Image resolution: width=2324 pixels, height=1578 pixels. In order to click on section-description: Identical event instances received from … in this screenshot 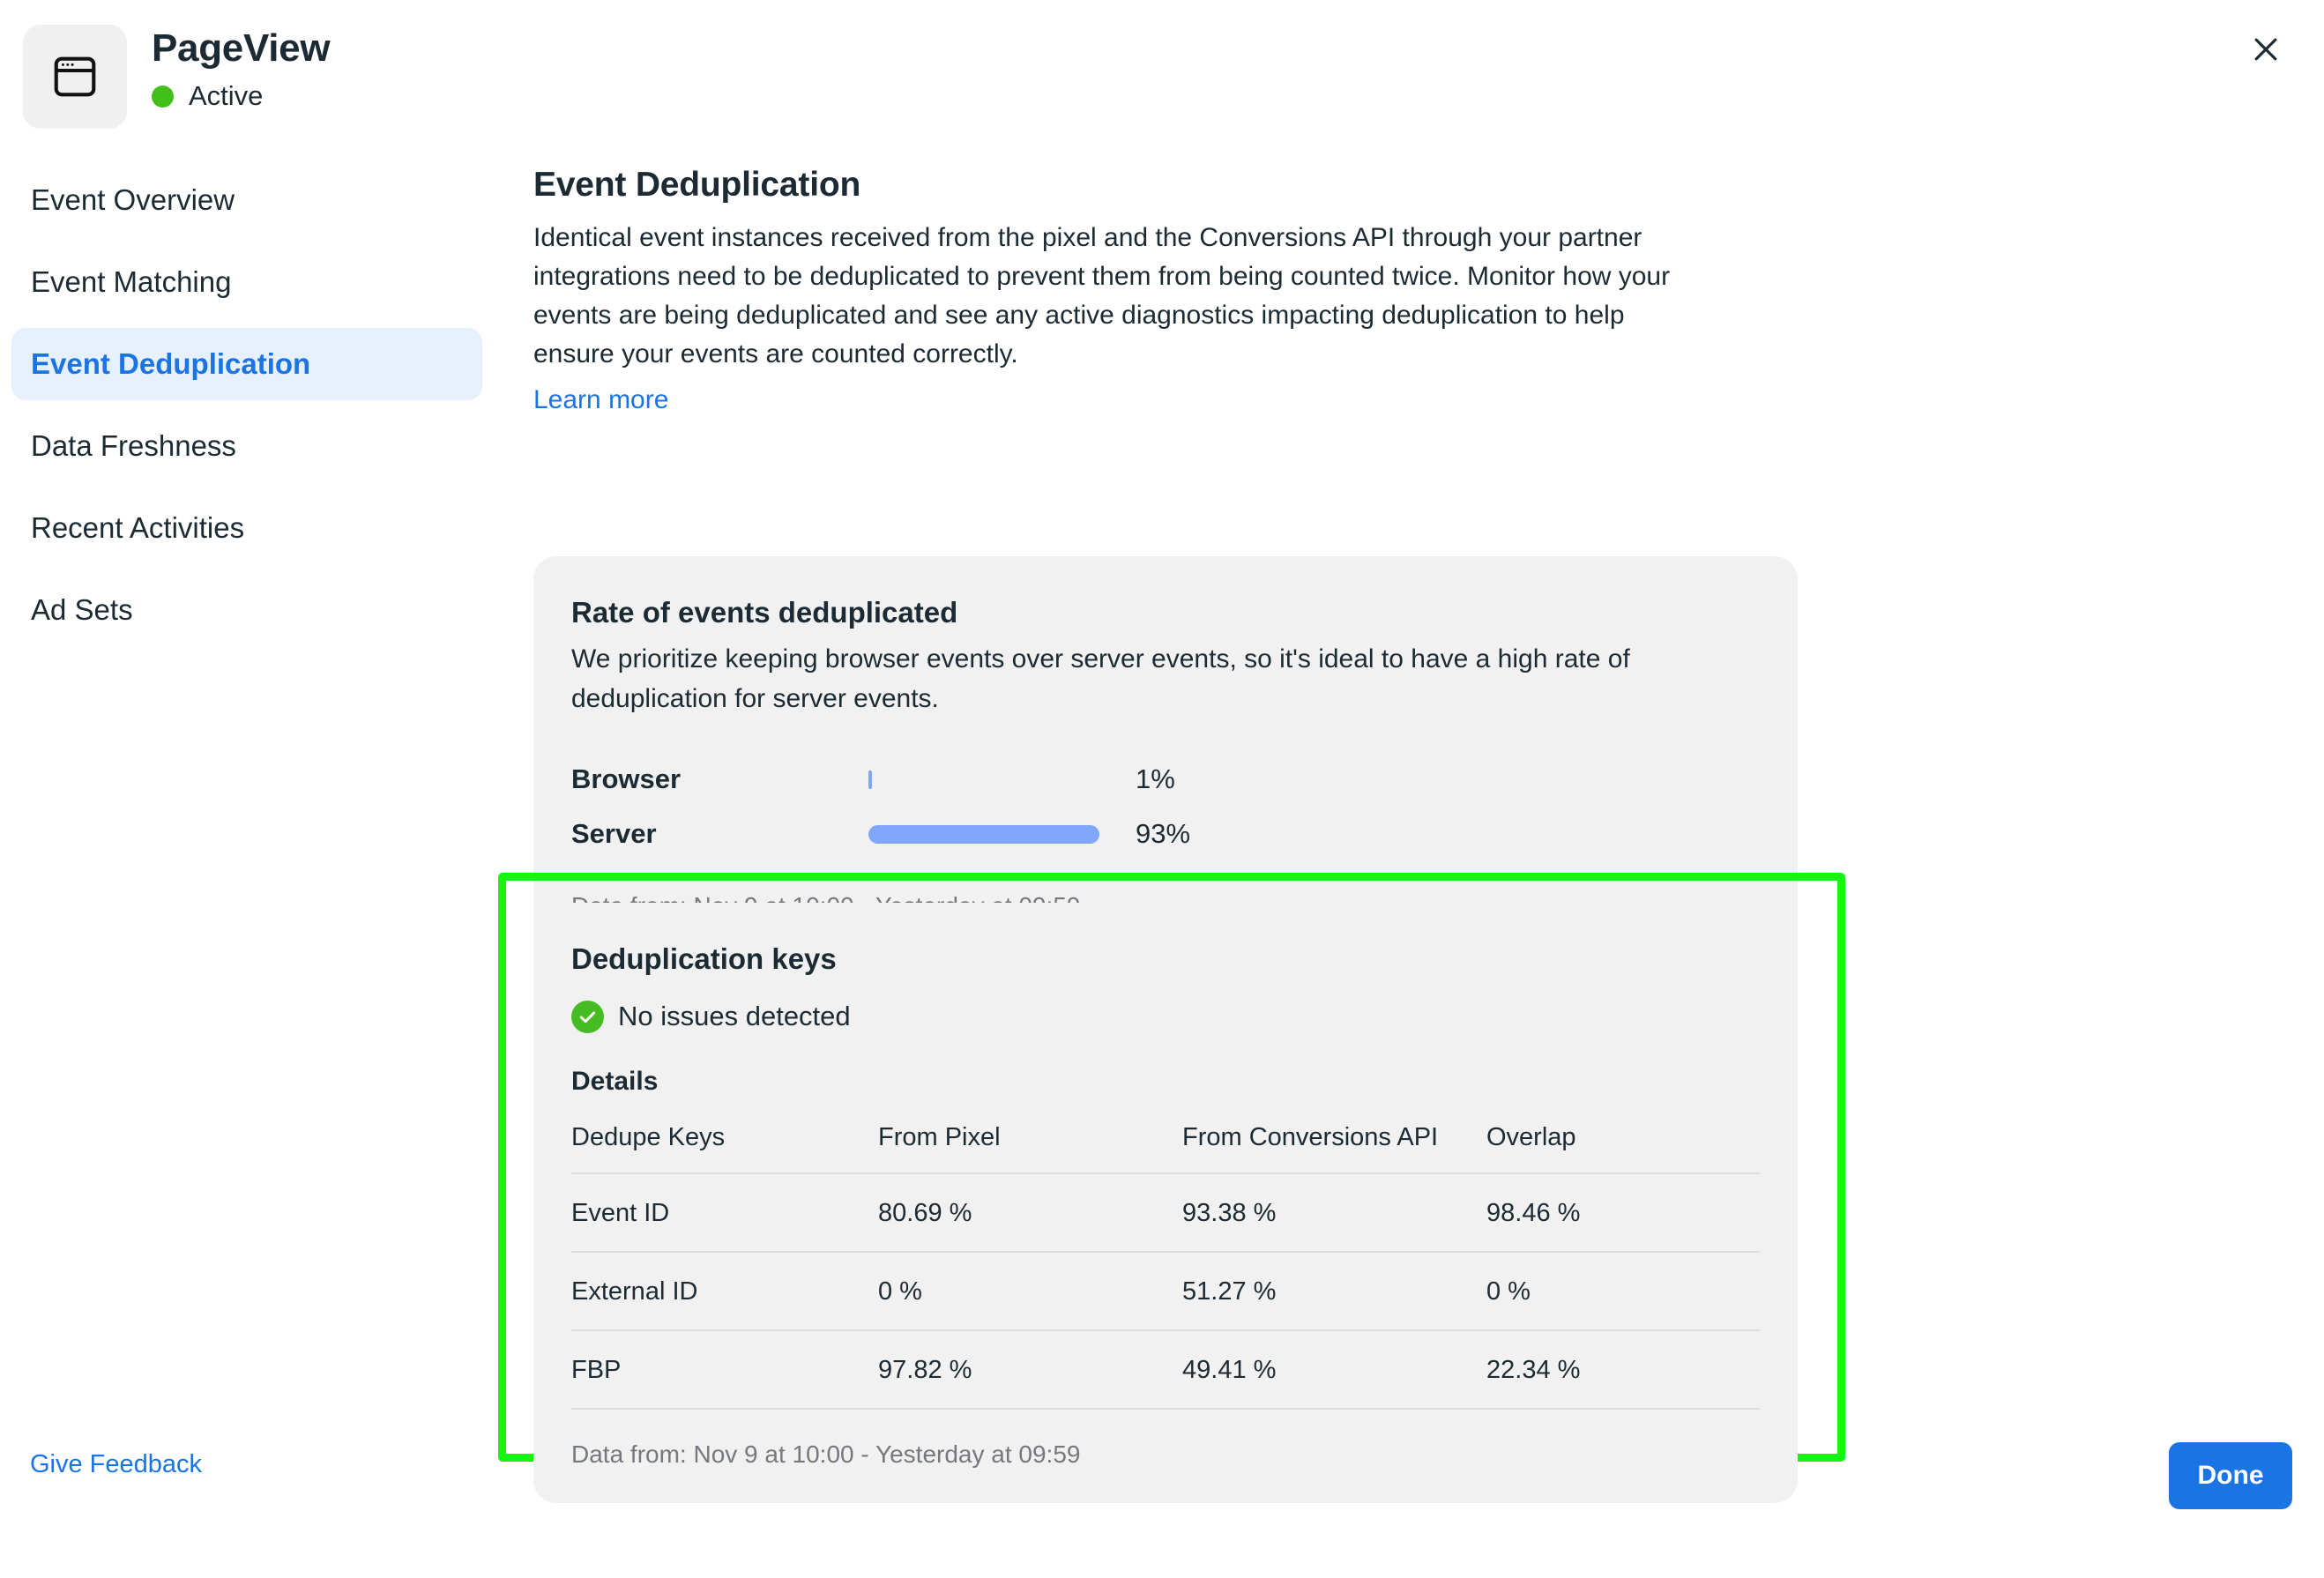, I will do `click(1102, 295)`.